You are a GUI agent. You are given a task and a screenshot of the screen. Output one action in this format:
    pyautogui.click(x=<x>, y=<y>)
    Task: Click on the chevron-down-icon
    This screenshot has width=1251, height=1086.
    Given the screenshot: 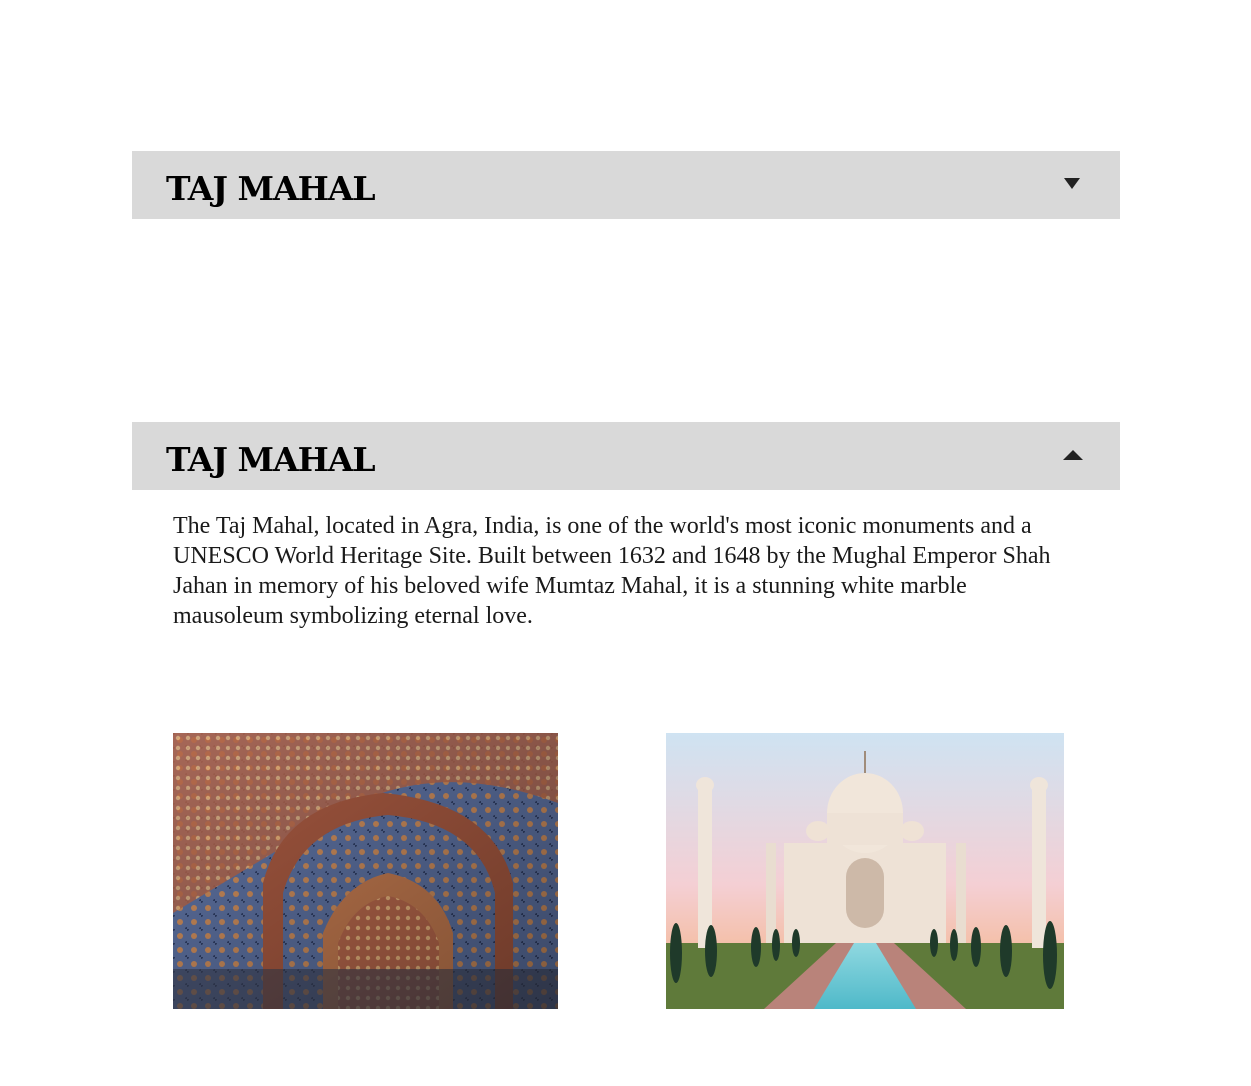 What is the action you would take?
    pyautogui.click(x=1072, y=183)
    